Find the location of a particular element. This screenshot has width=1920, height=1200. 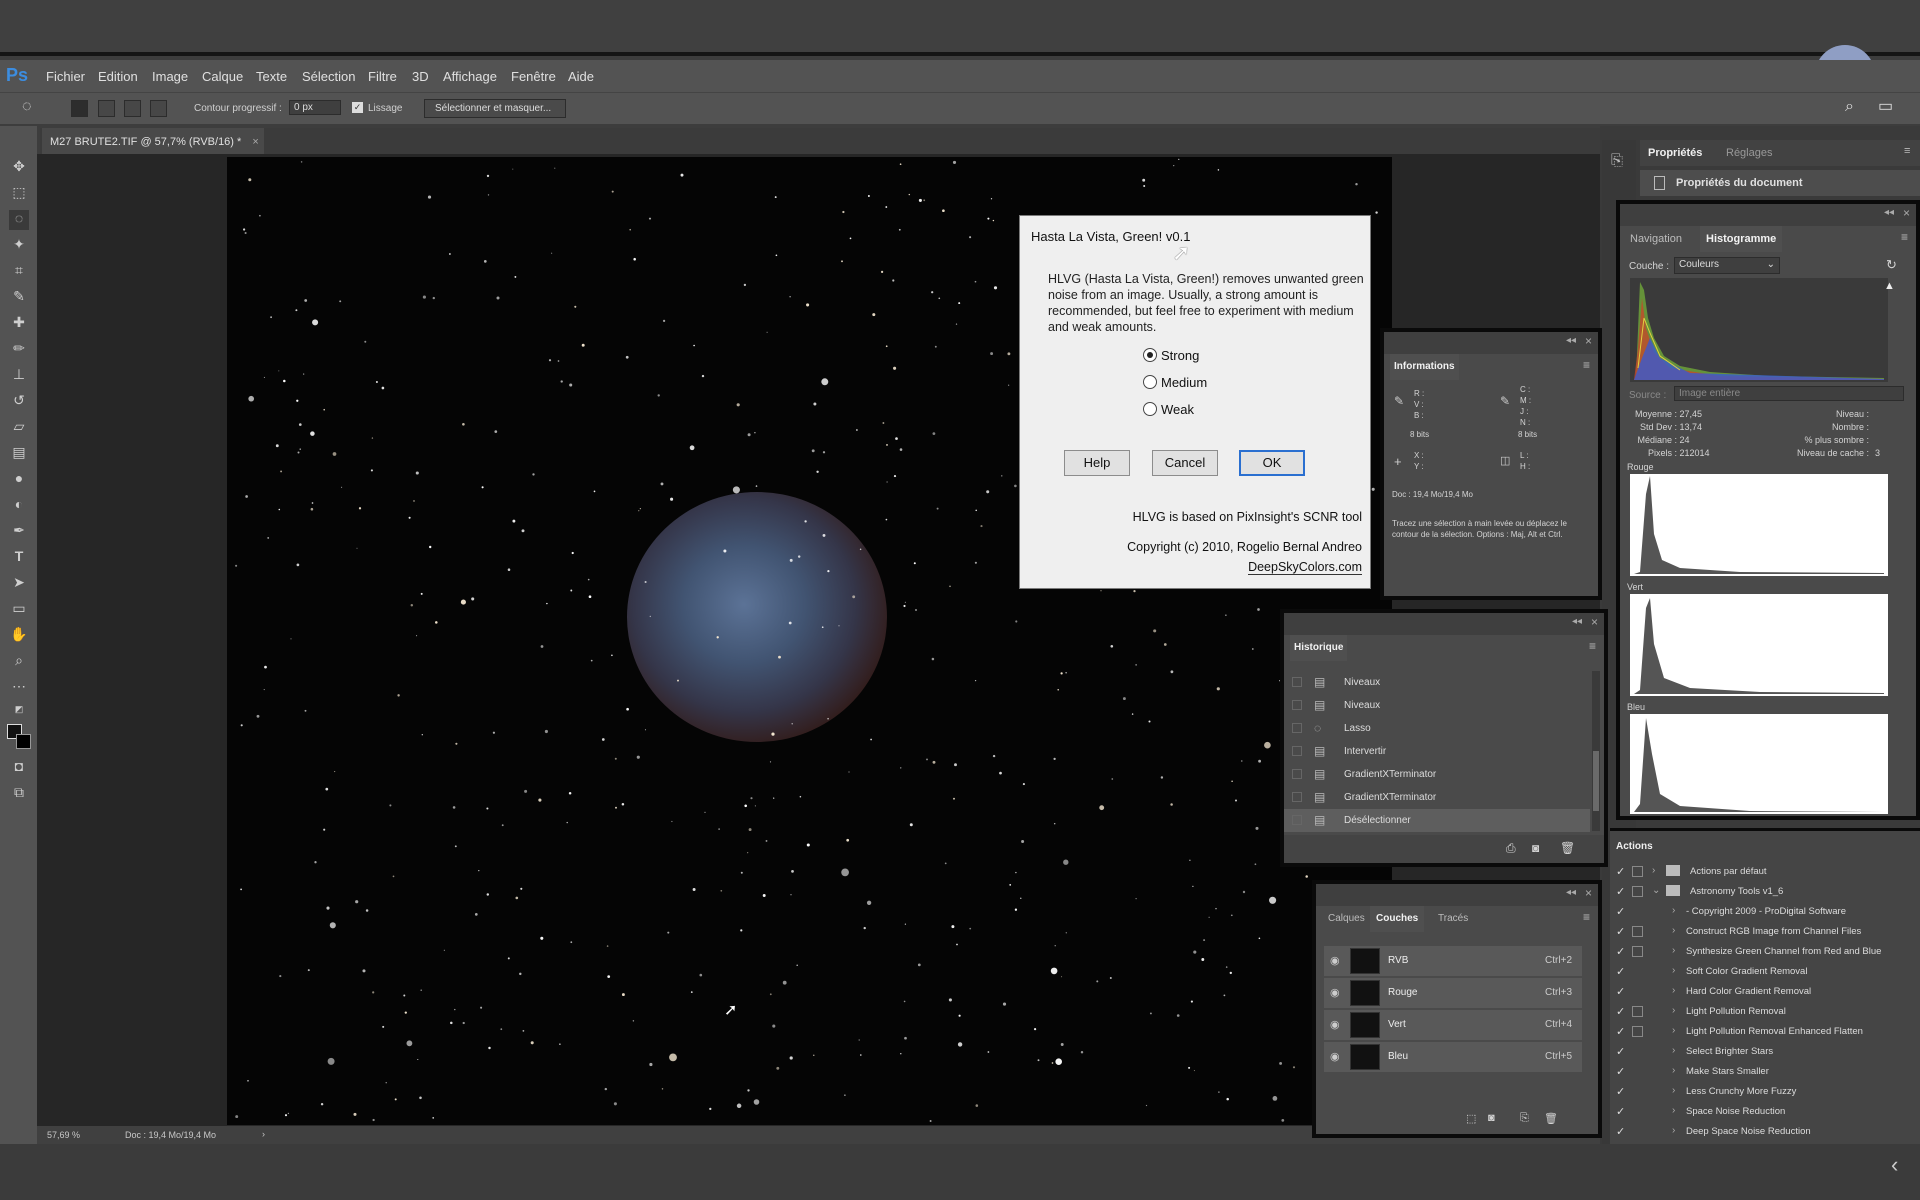

action-item: ✓ › Soft Color Gradient Removal is located at coordinates (1765, 972).